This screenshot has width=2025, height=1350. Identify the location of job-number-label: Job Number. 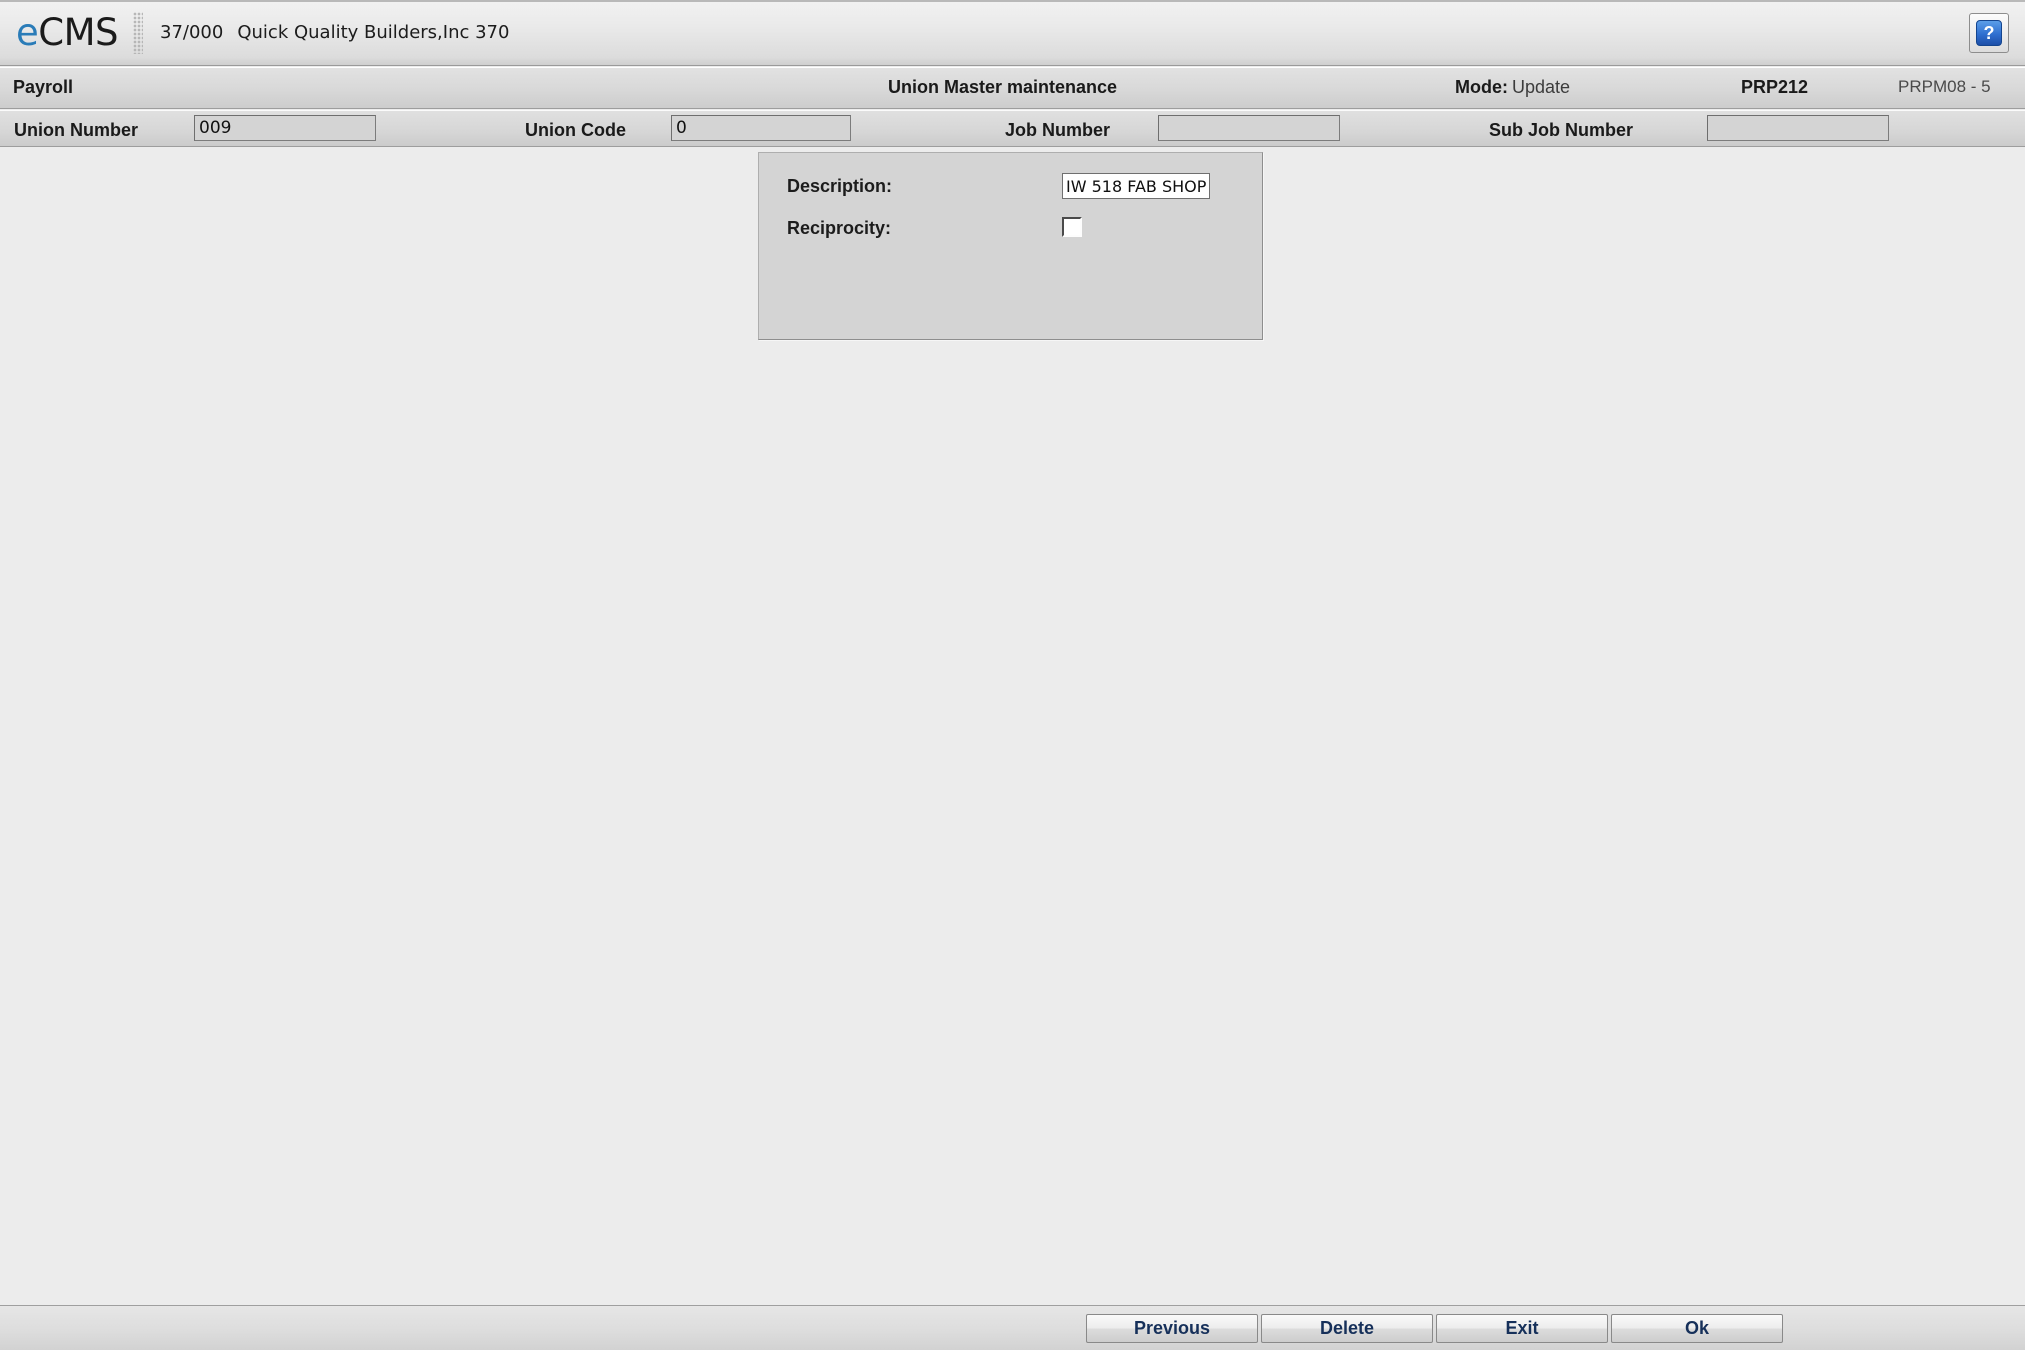
(1058, 130).